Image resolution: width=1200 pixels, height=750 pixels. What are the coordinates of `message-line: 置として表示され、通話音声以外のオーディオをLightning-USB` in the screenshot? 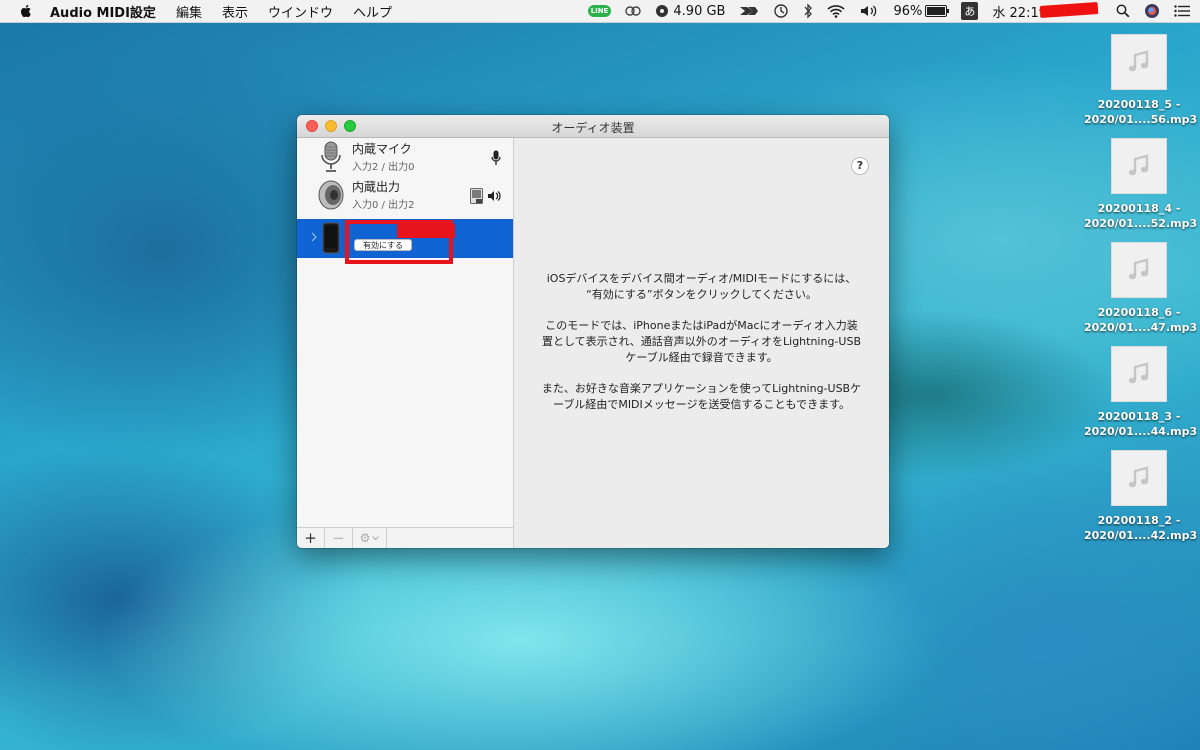 It's located at (701, 341).